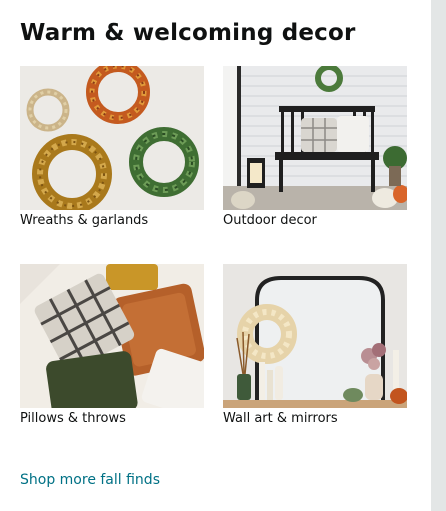 Image resolution: width=446 pixels, height=511 pixels. I want to click on tile-wall-art-mirrors: Wall art & mirrors, so click(315, 345).